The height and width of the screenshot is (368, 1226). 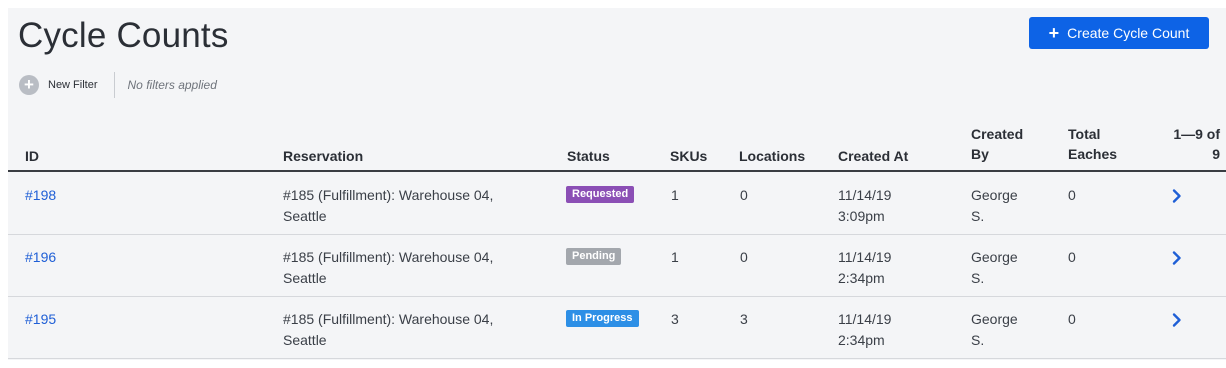 I want to click on column-header-locations: Locations, so click(x=772, y=156).